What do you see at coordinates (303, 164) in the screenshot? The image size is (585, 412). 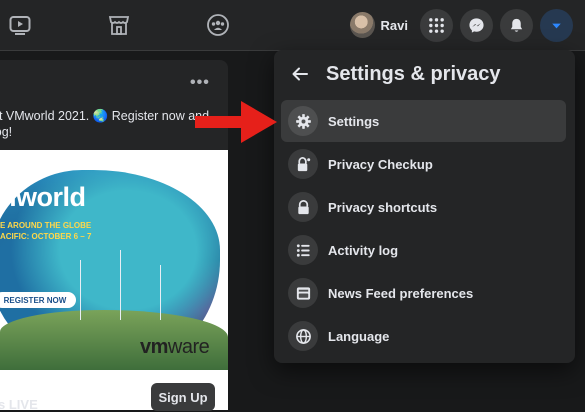 I see `lock-checkup-icon` at bounding box center [303, 164].